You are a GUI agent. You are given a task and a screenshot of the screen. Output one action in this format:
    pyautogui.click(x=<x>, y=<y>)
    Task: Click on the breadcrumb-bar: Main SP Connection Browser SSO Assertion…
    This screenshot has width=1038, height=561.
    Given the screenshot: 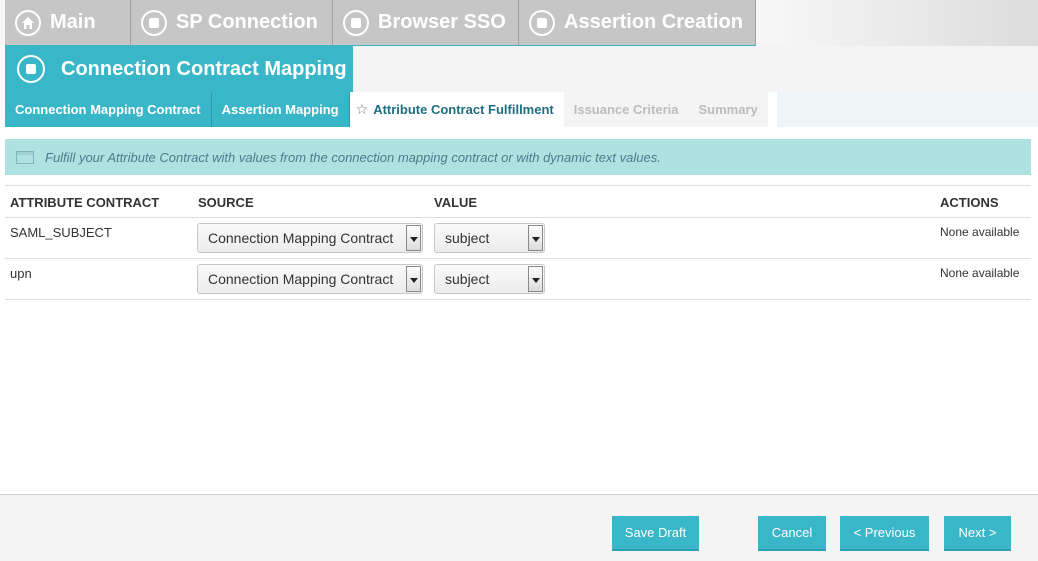 What is the action you would take?
    pyautogui.click(x=519, y=23)
    